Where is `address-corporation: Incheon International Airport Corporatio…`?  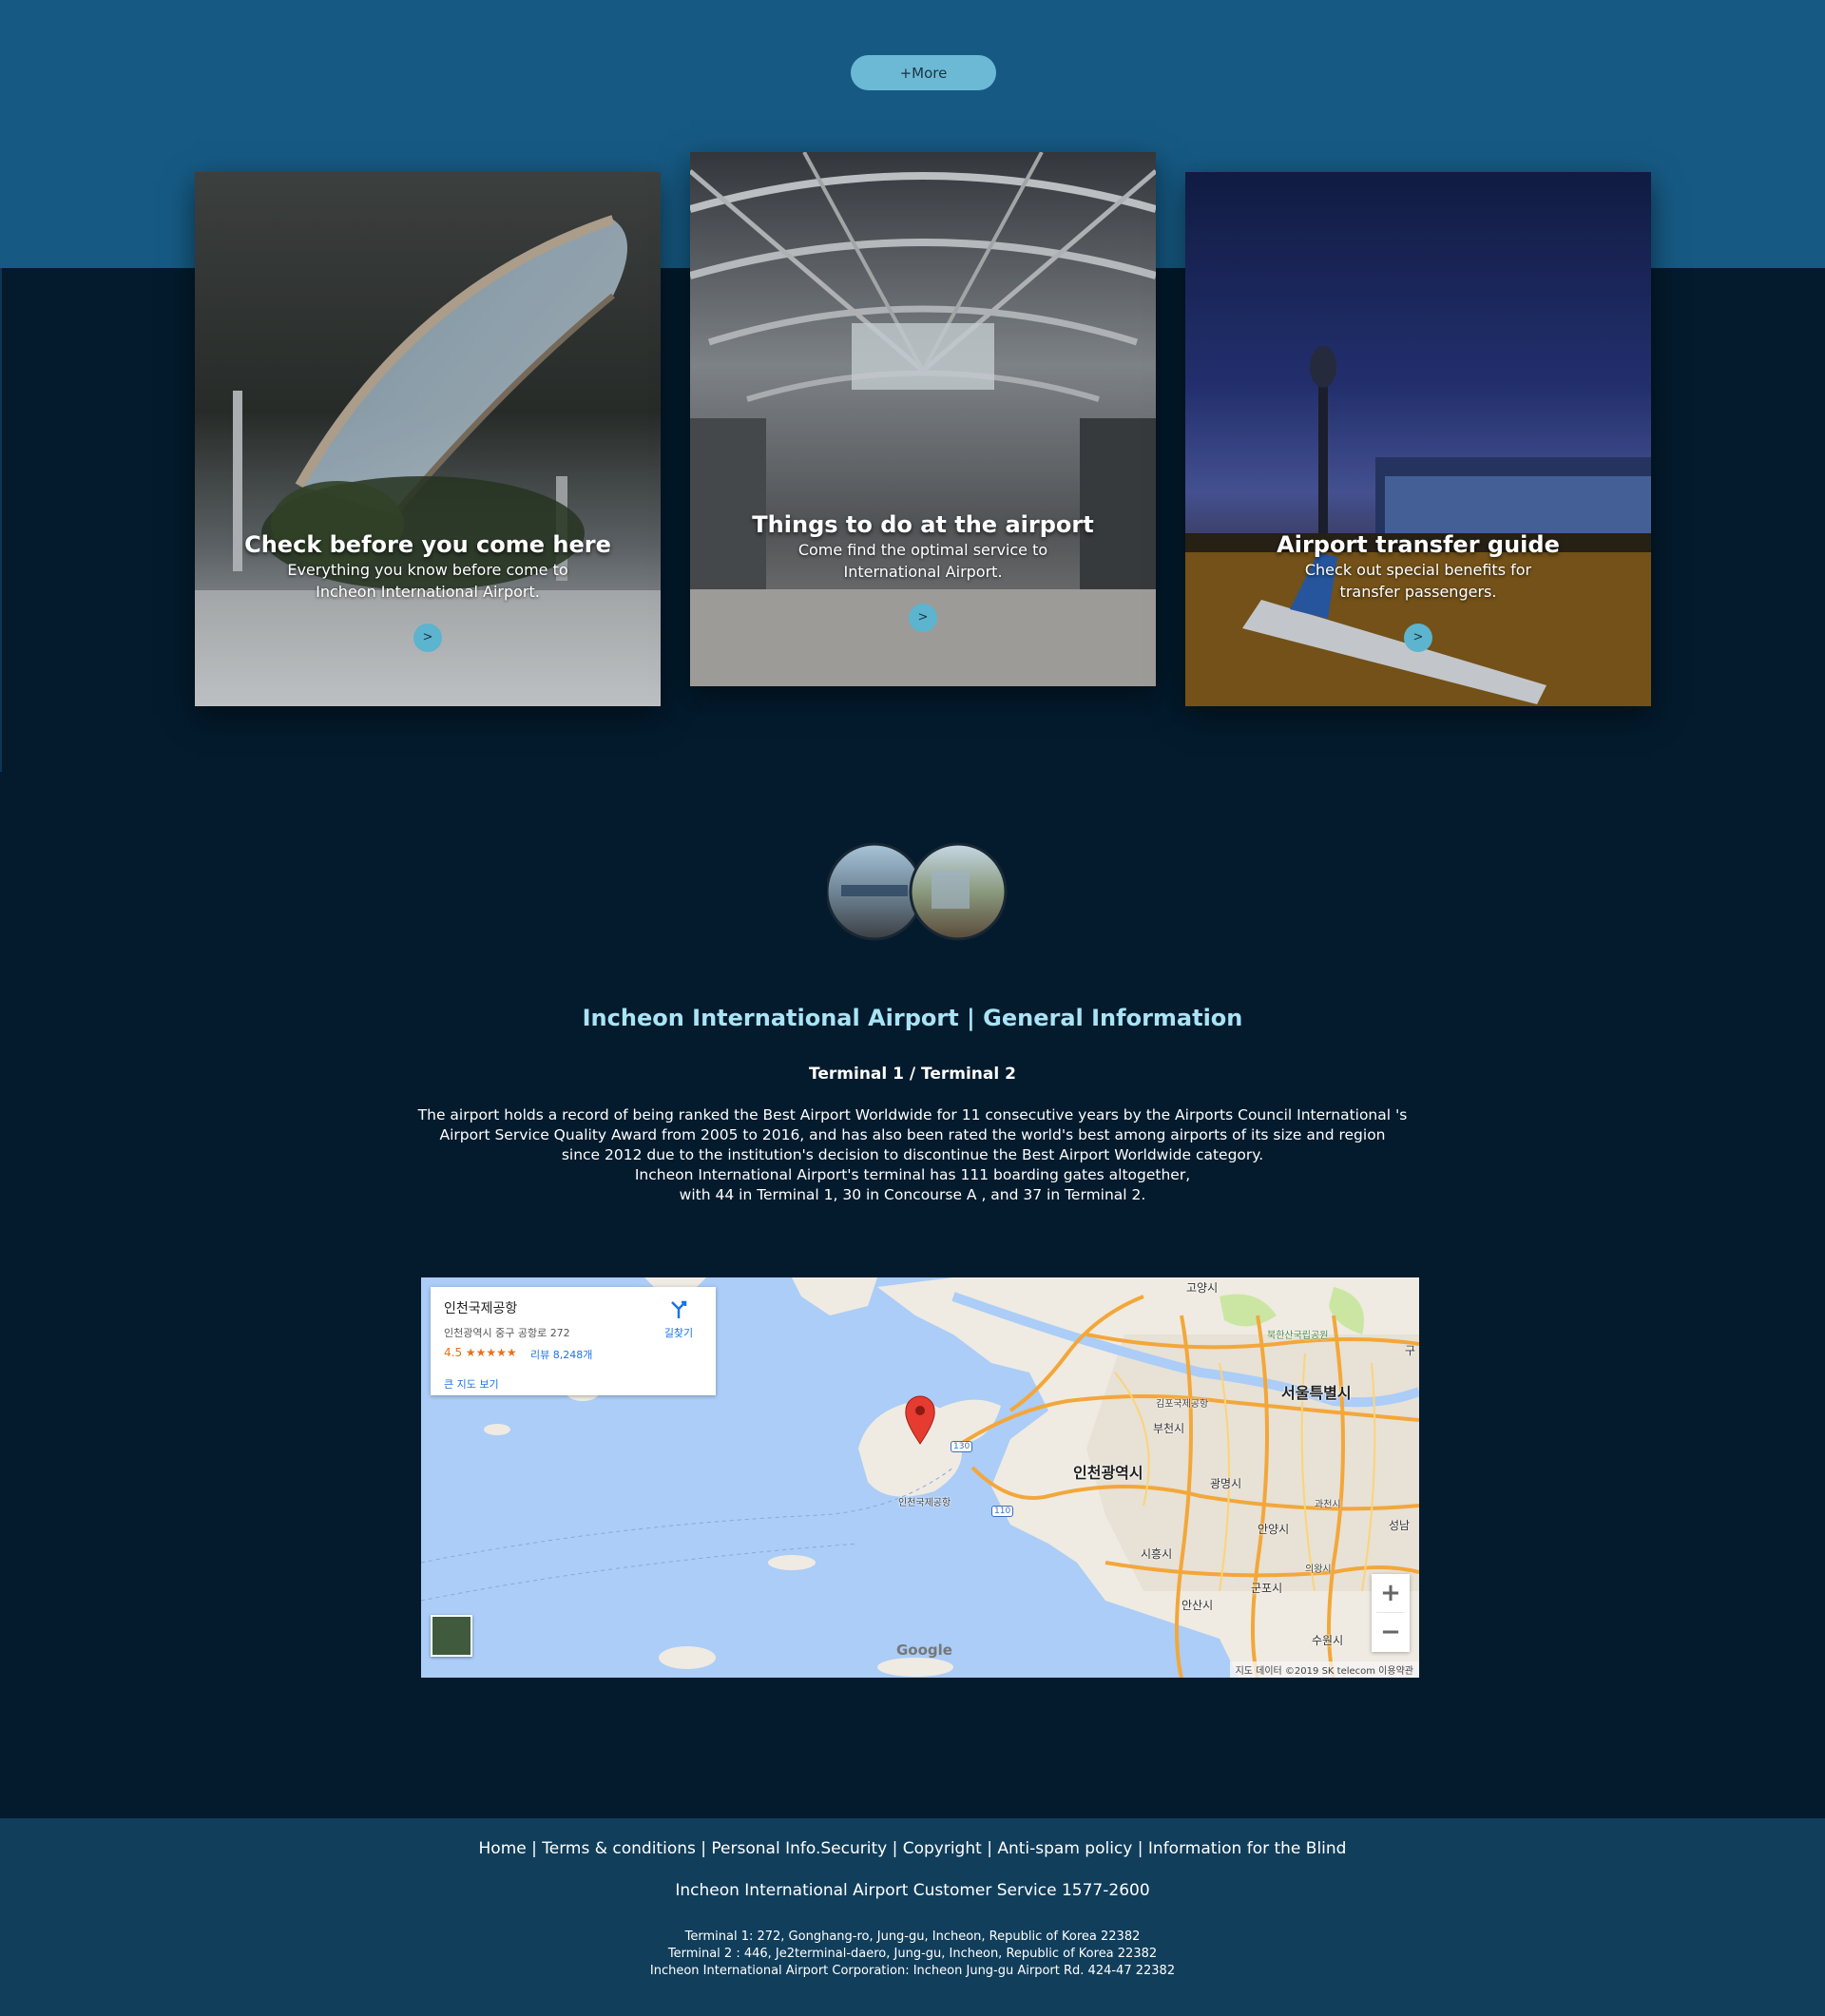
address-corporation: Incheon International Airport Corporatio… is located at coordinates (912, 1971).